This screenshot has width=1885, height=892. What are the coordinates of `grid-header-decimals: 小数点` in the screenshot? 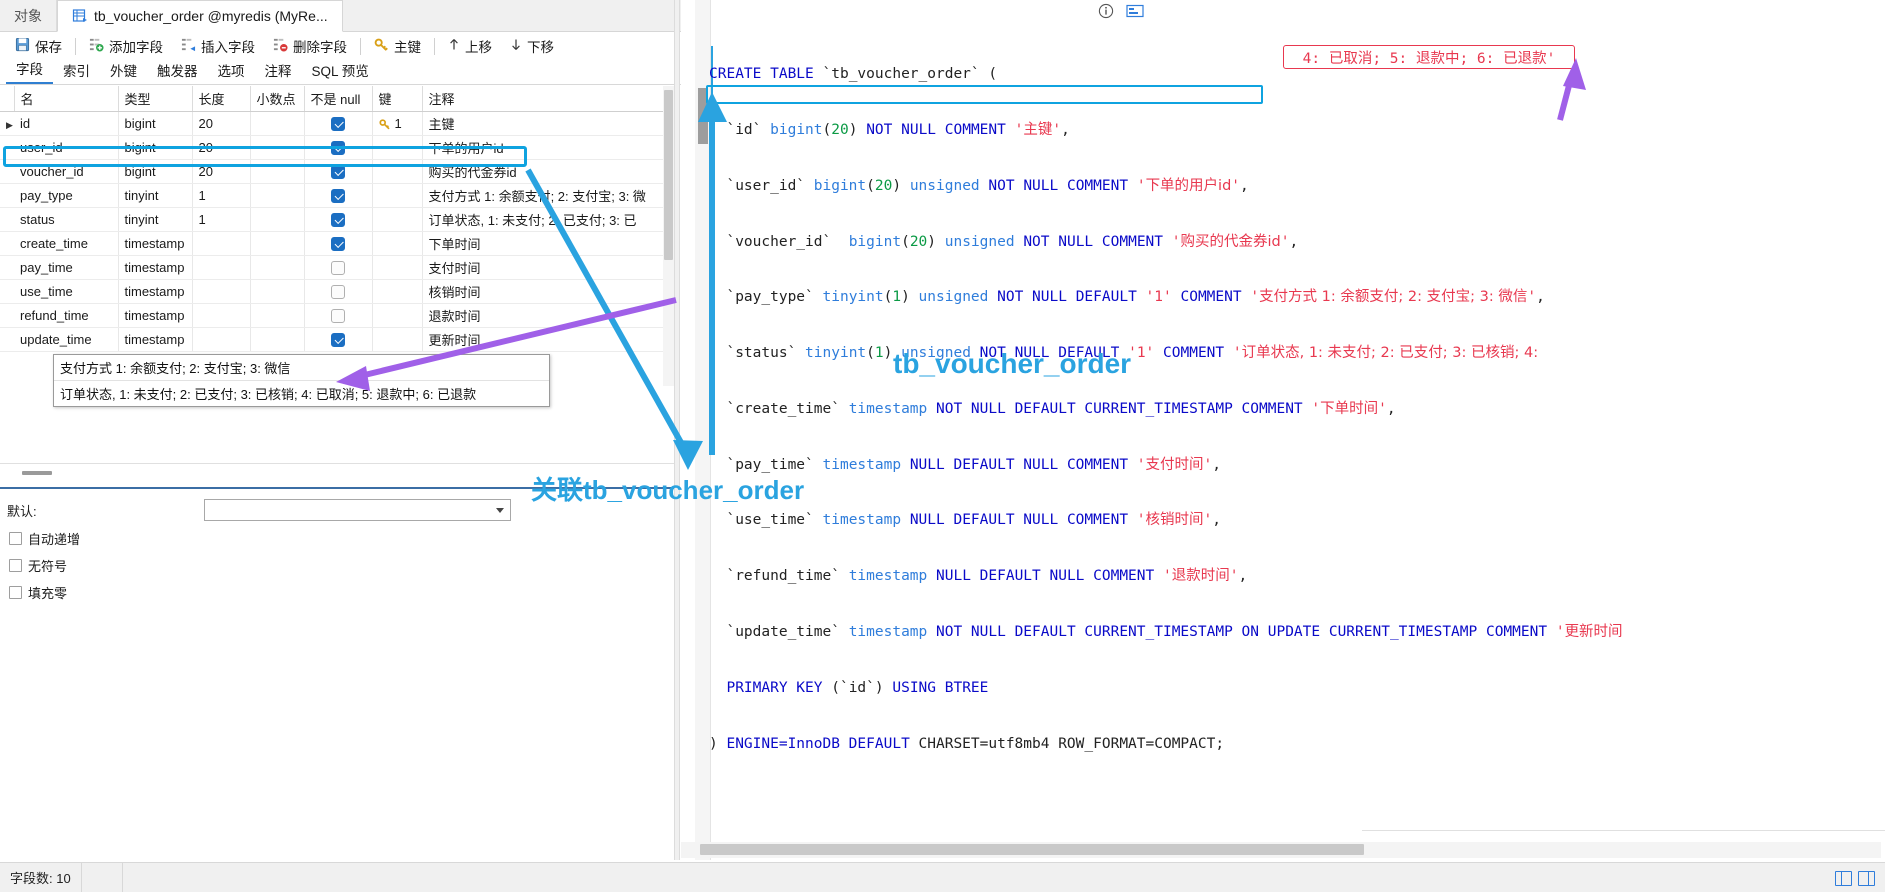 It's located at (277, 99).